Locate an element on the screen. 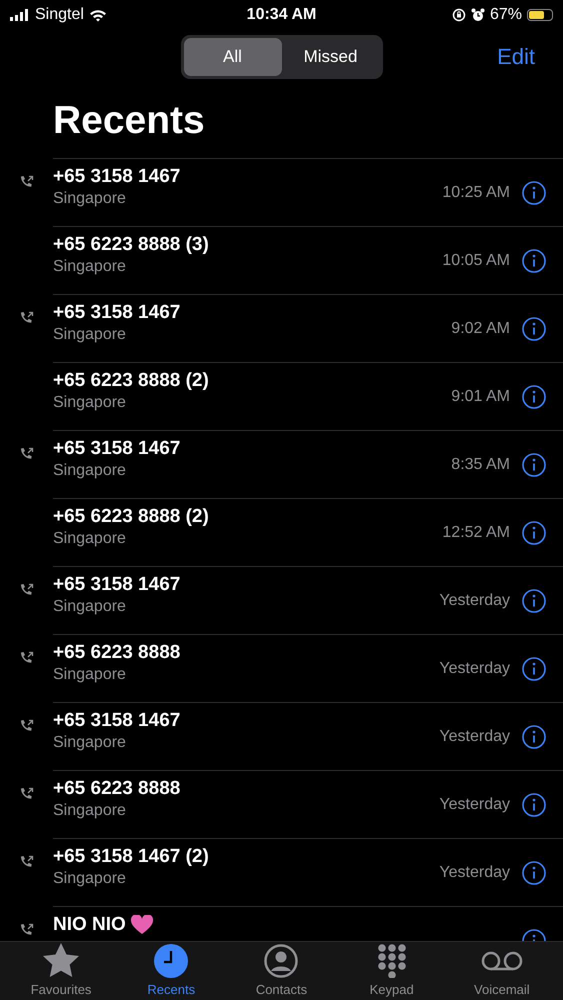  clock-time: 10:34 AM is located at coordinates (281, 15).